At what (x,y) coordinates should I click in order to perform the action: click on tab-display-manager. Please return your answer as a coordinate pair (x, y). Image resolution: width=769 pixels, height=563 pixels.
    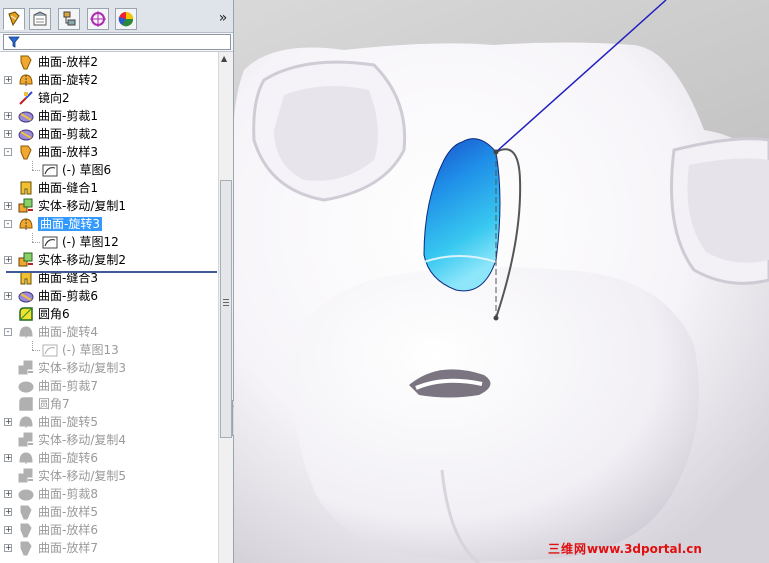
    Looking at the image, I should click on (126, 19).